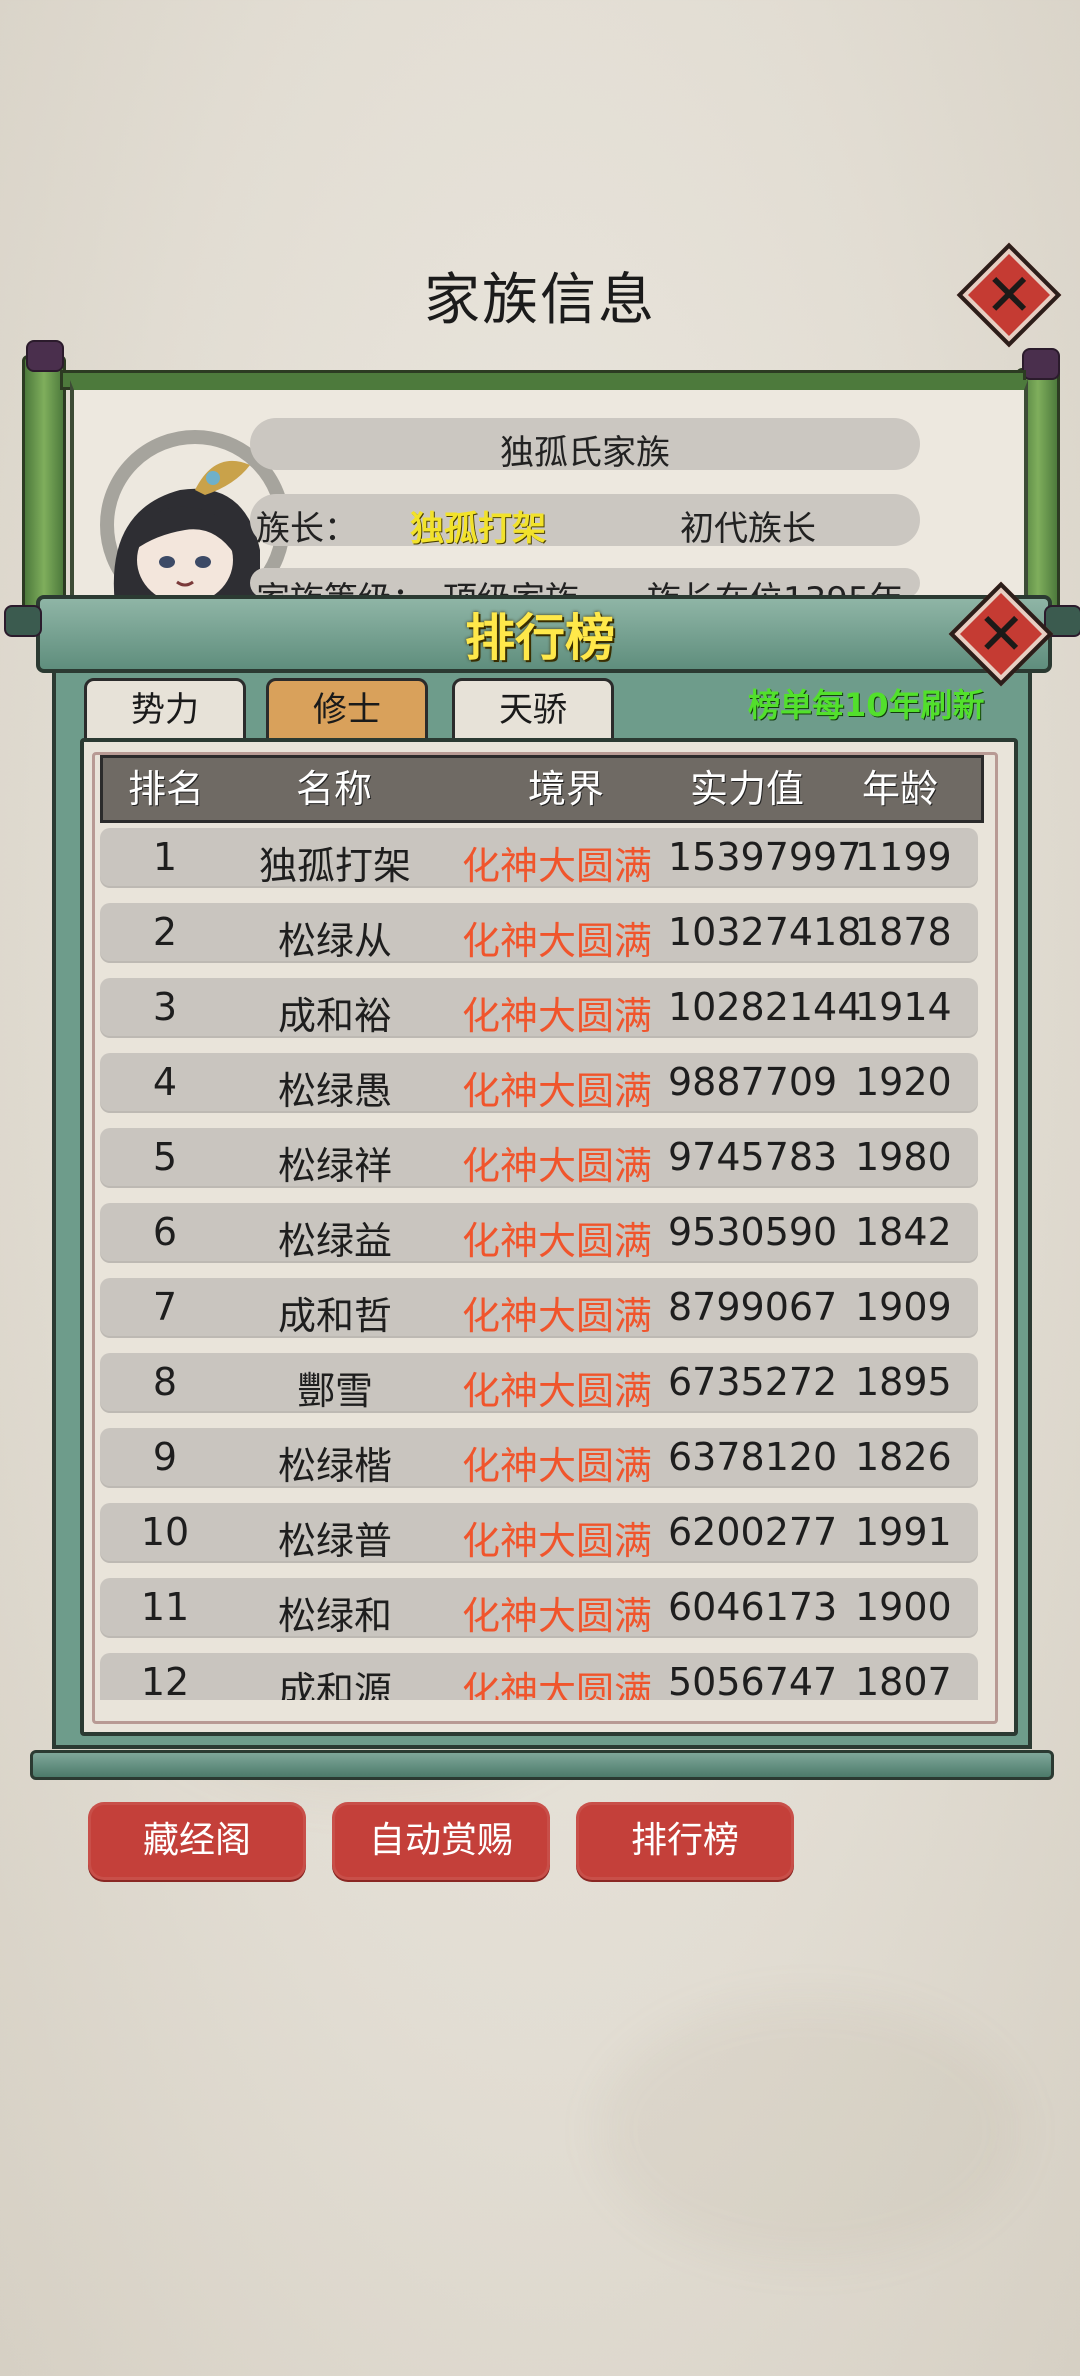  Describe the element at coordinates (753, 1232) in the screenshot. I see `row-power: 9530590` at that location.